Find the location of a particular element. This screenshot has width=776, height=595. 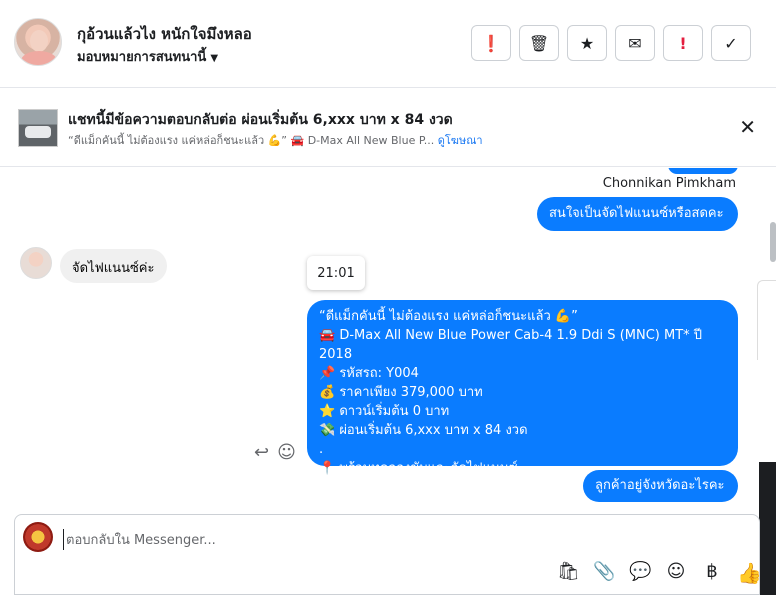

delete-button: 🗑 is located at coordinates (539, 43).